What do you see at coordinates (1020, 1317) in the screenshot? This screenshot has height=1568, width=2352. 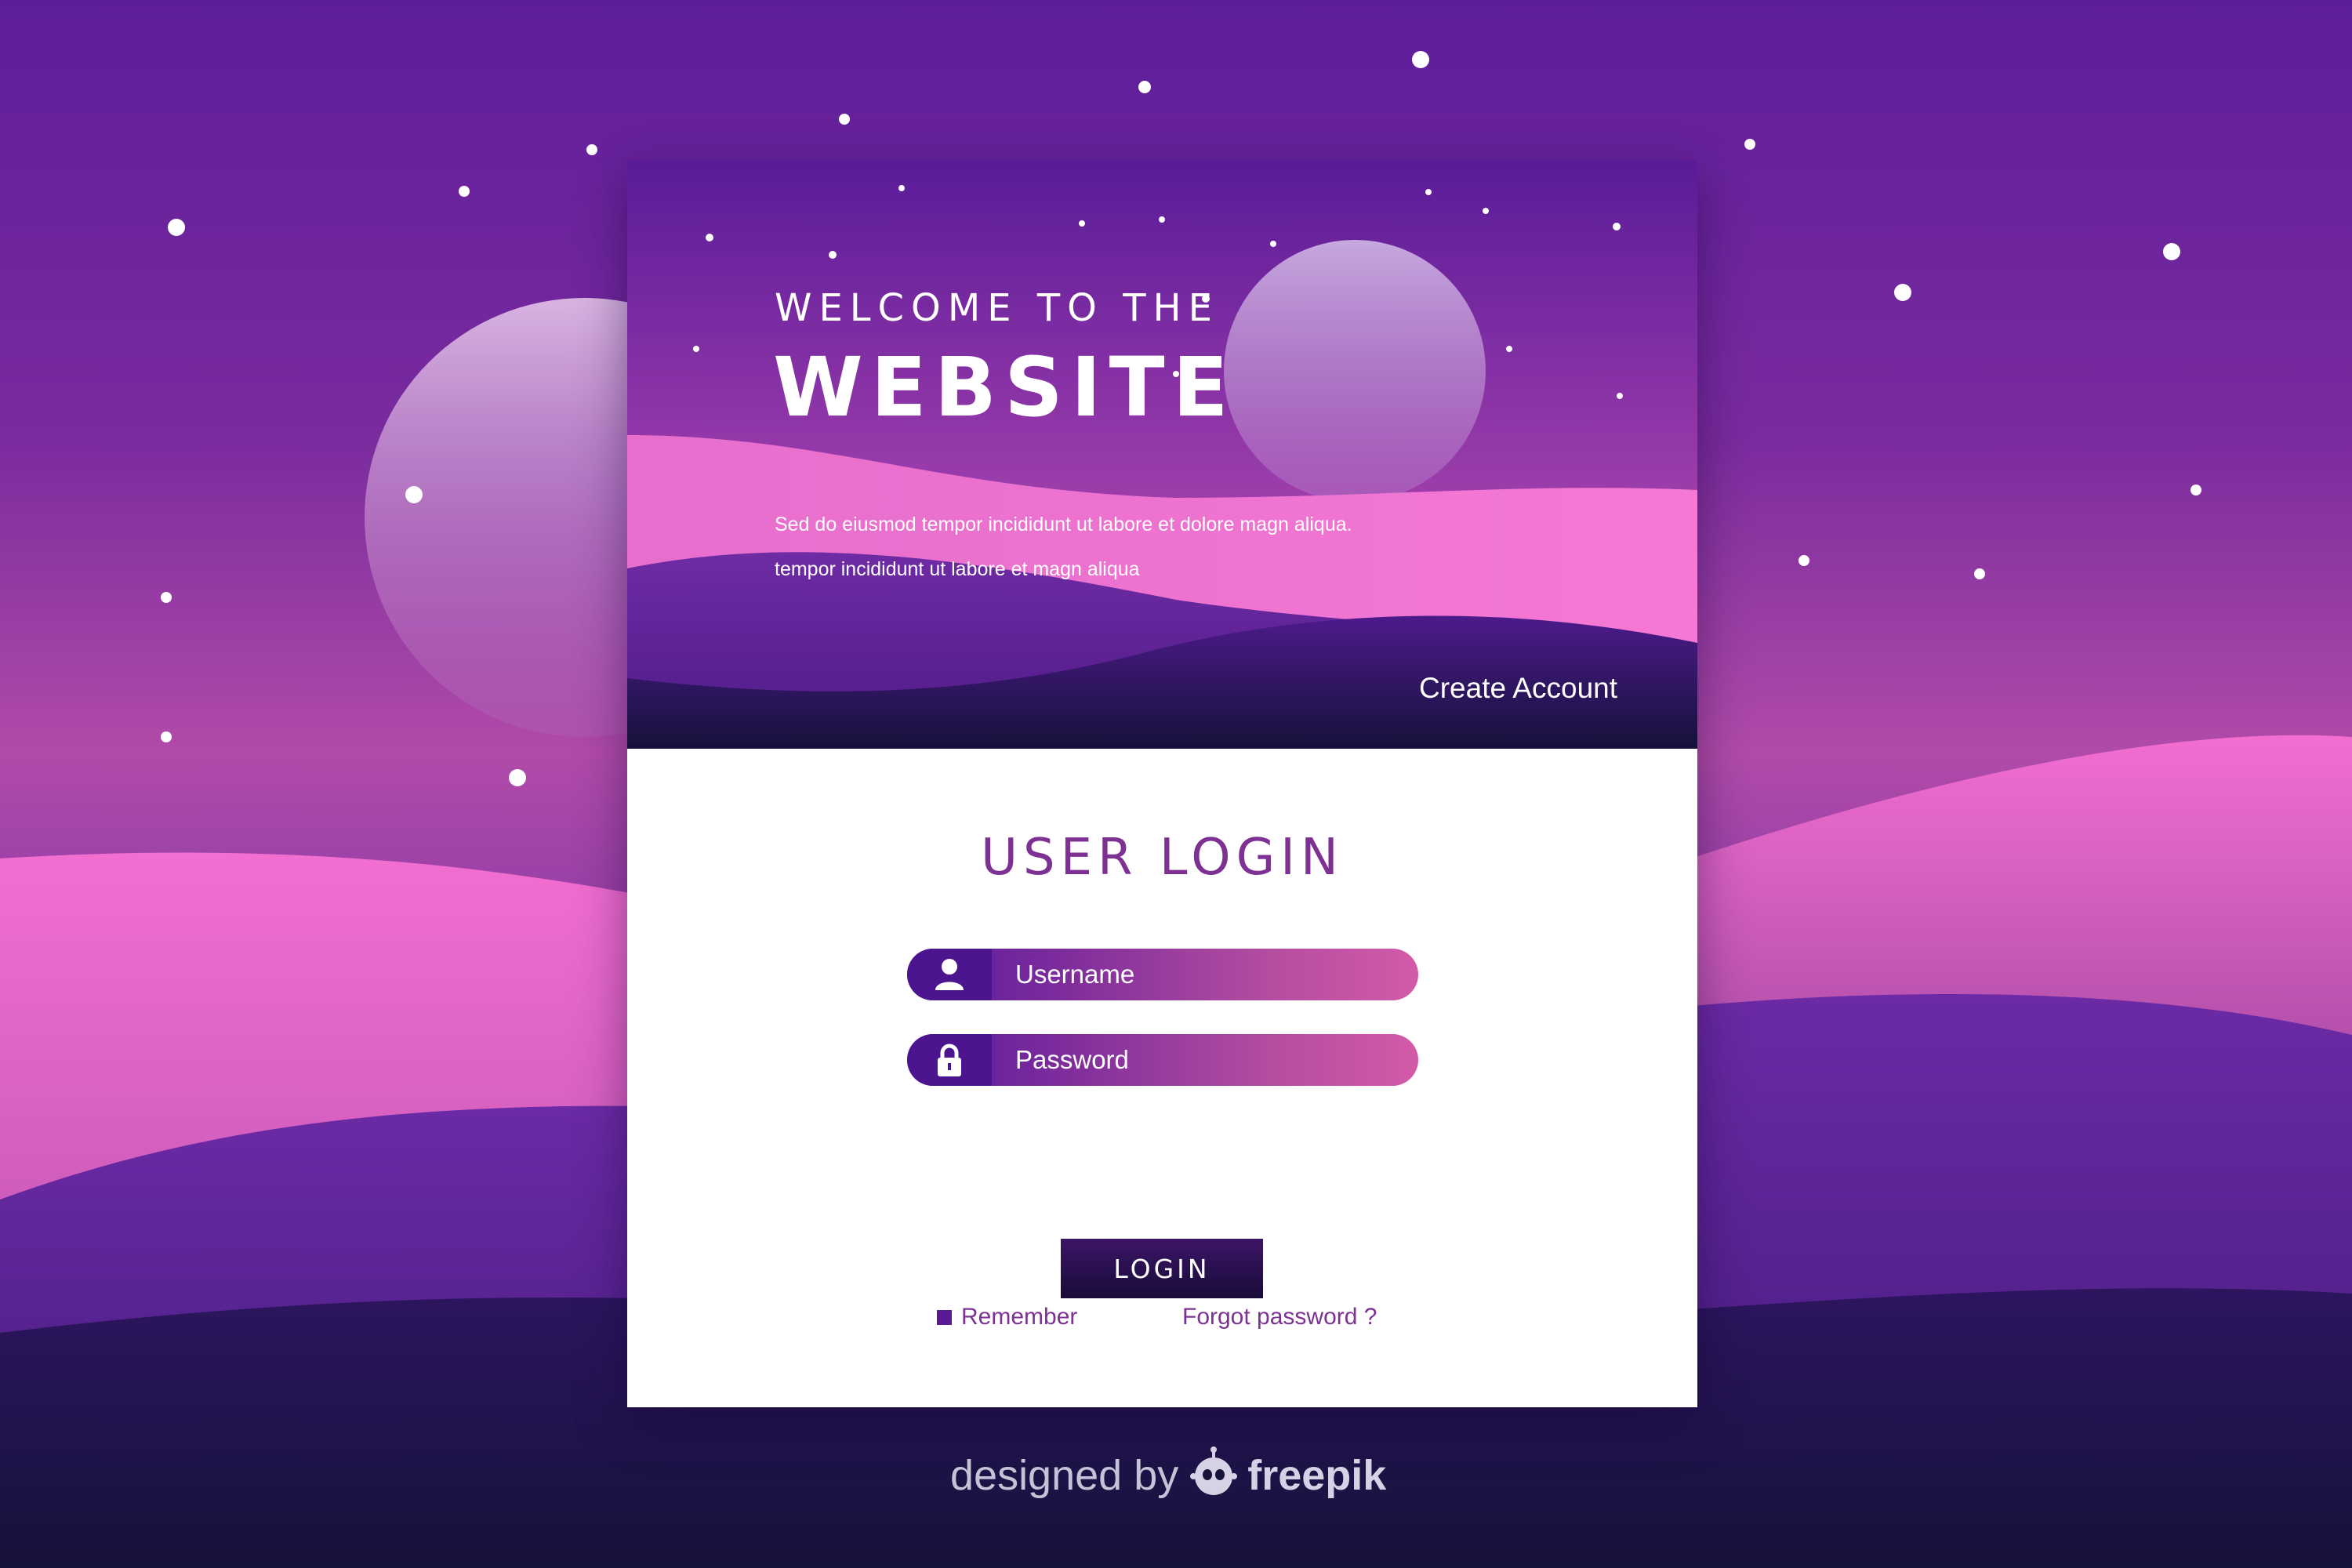 I see `remember-label: Remember` at bounding box center [1020, 1317].